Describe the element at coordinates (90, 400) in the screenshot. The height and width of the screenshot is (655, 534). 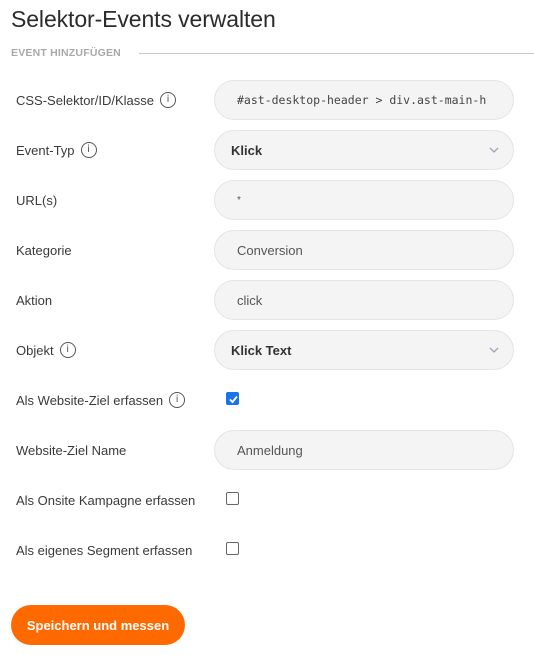
I see `website-goal-label: Als Website-Ziel erfassen` at that location.